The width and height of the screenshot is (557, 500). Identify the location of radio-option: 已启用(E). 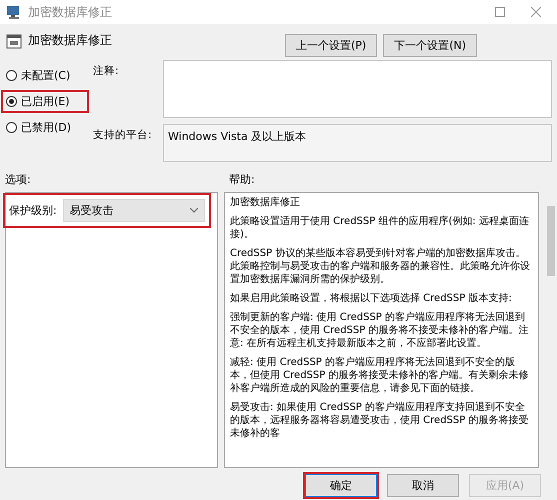
(45, 101).